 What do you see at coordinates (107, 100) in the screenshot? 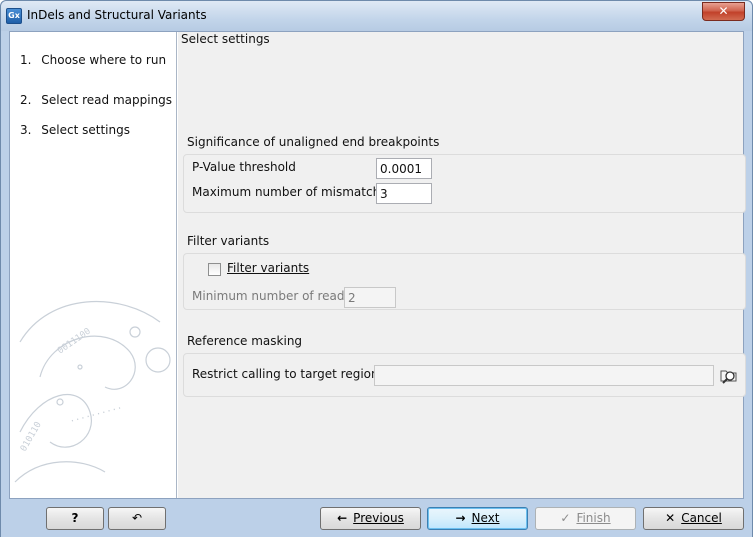
I see `step-label: Select read mappings` at bounding box center [107, 100].